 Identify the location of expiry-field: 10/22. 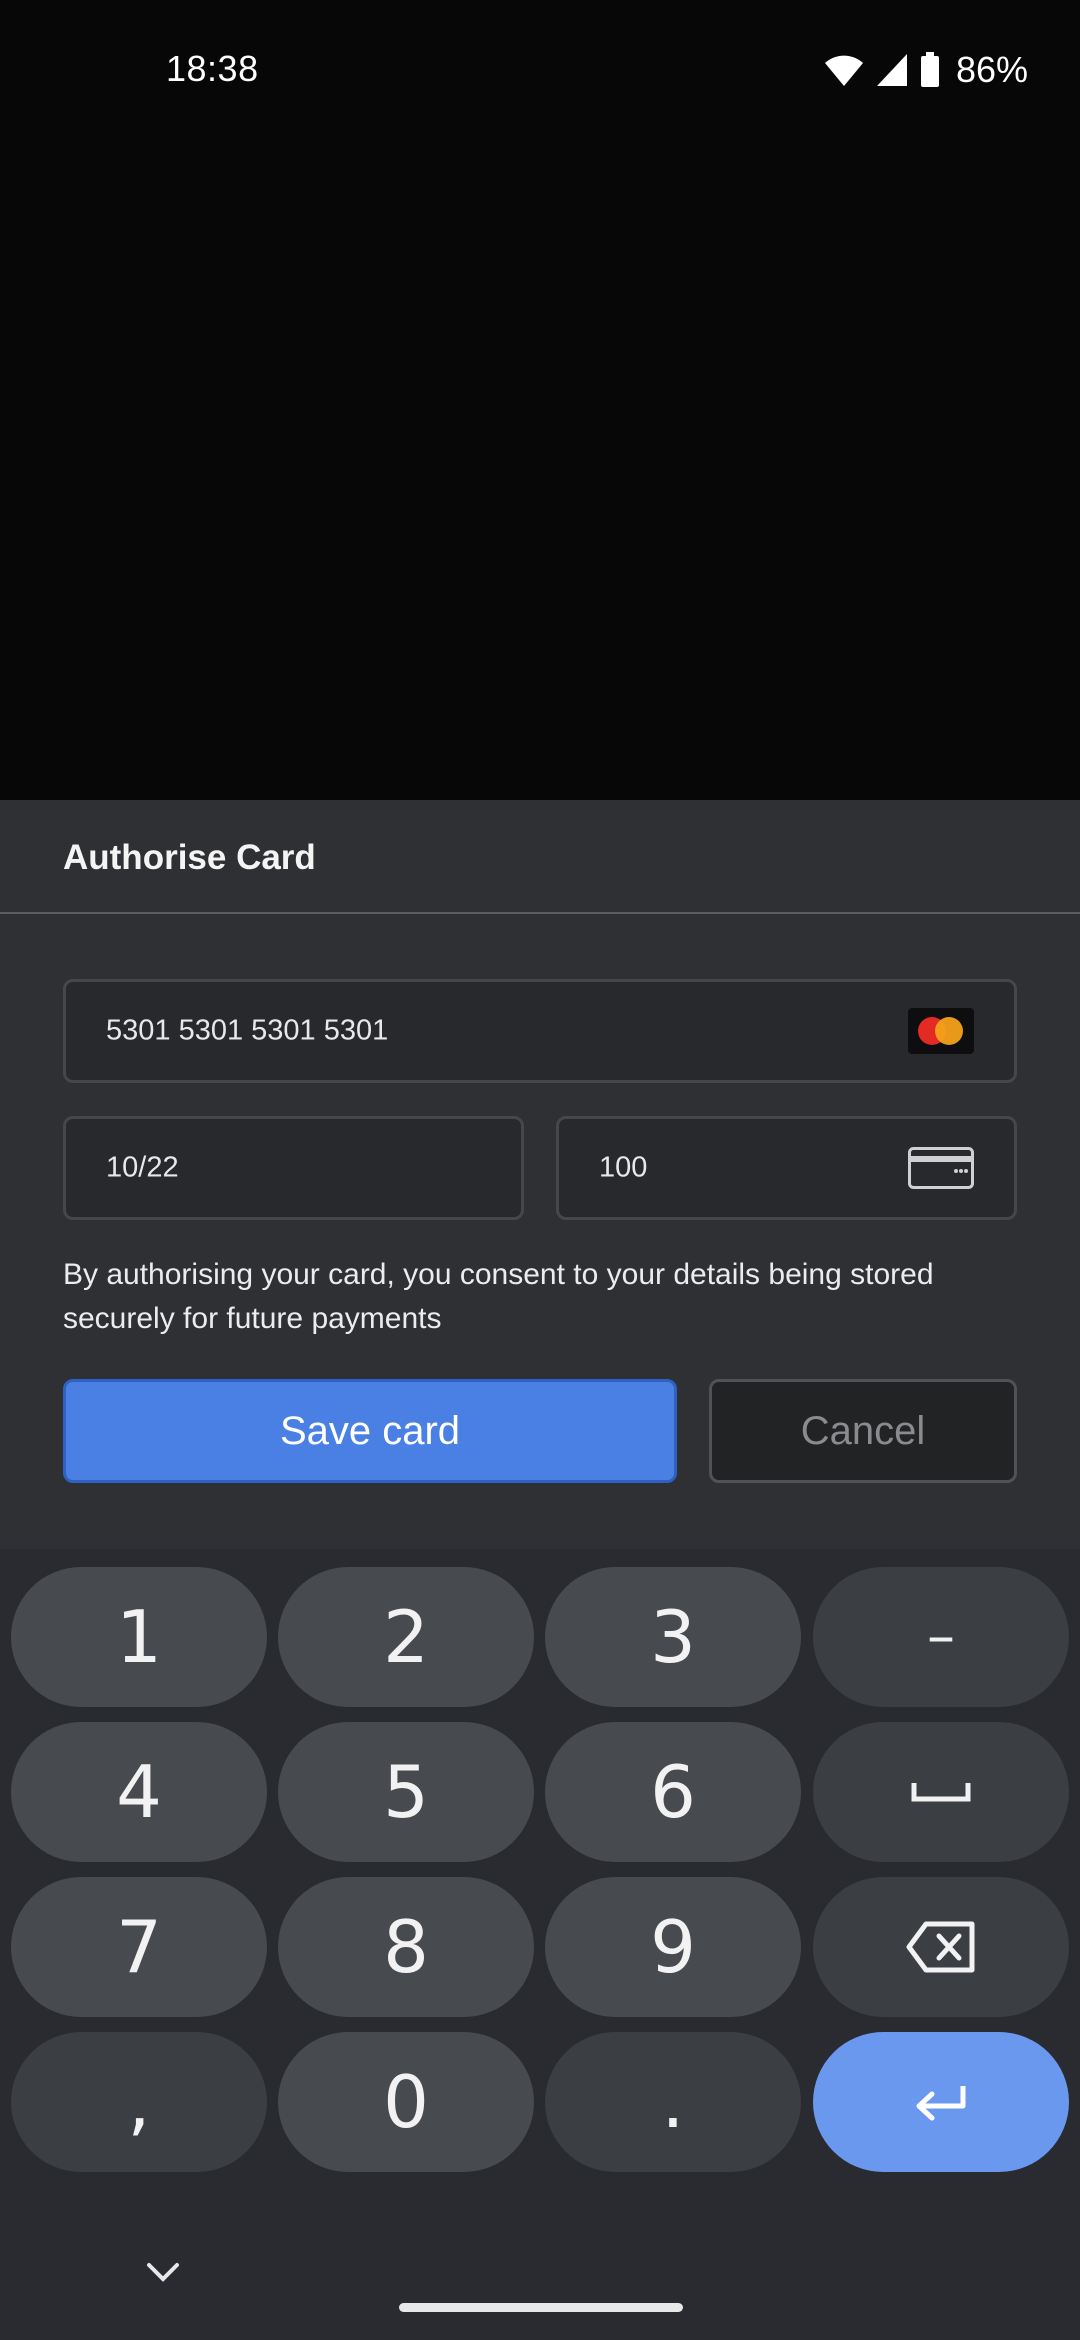
(293, 1168).